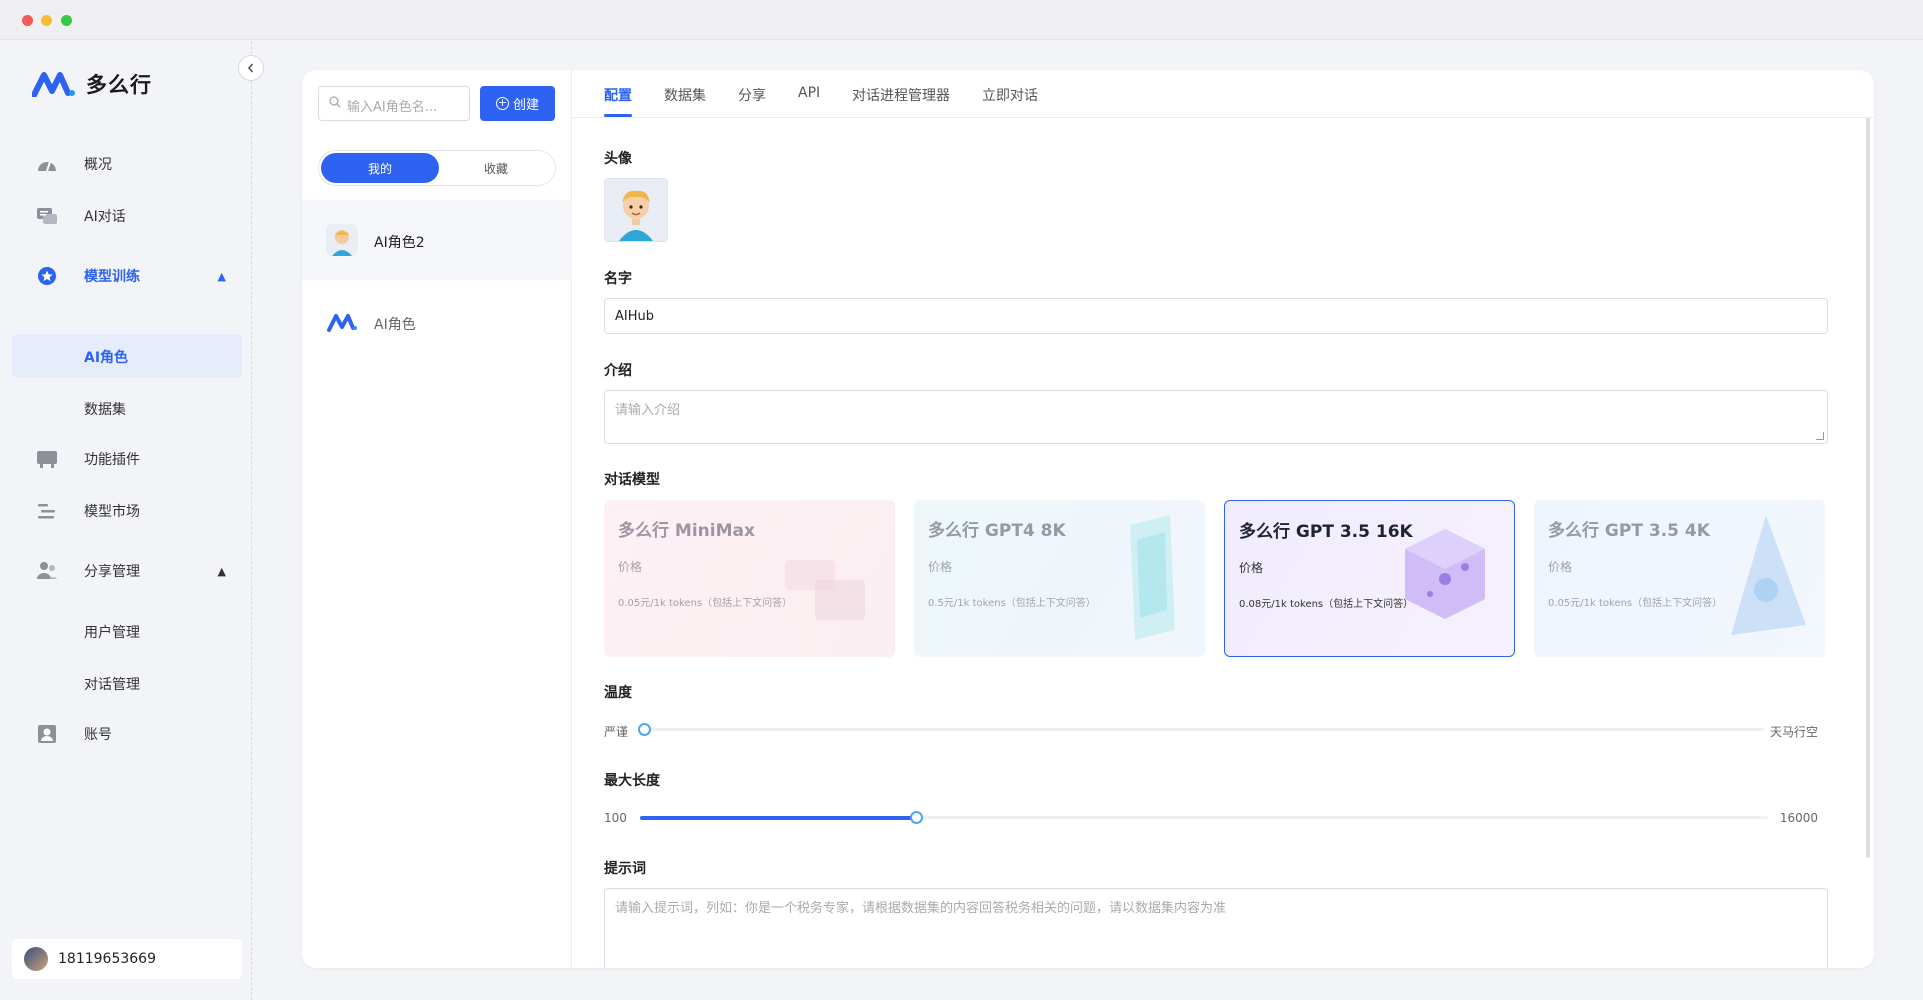  Describe the element at coordinates (1012, 603) in the screenshot. I see `model-price: 0.5元/1k tokens（包括上下文问答）` at that location.